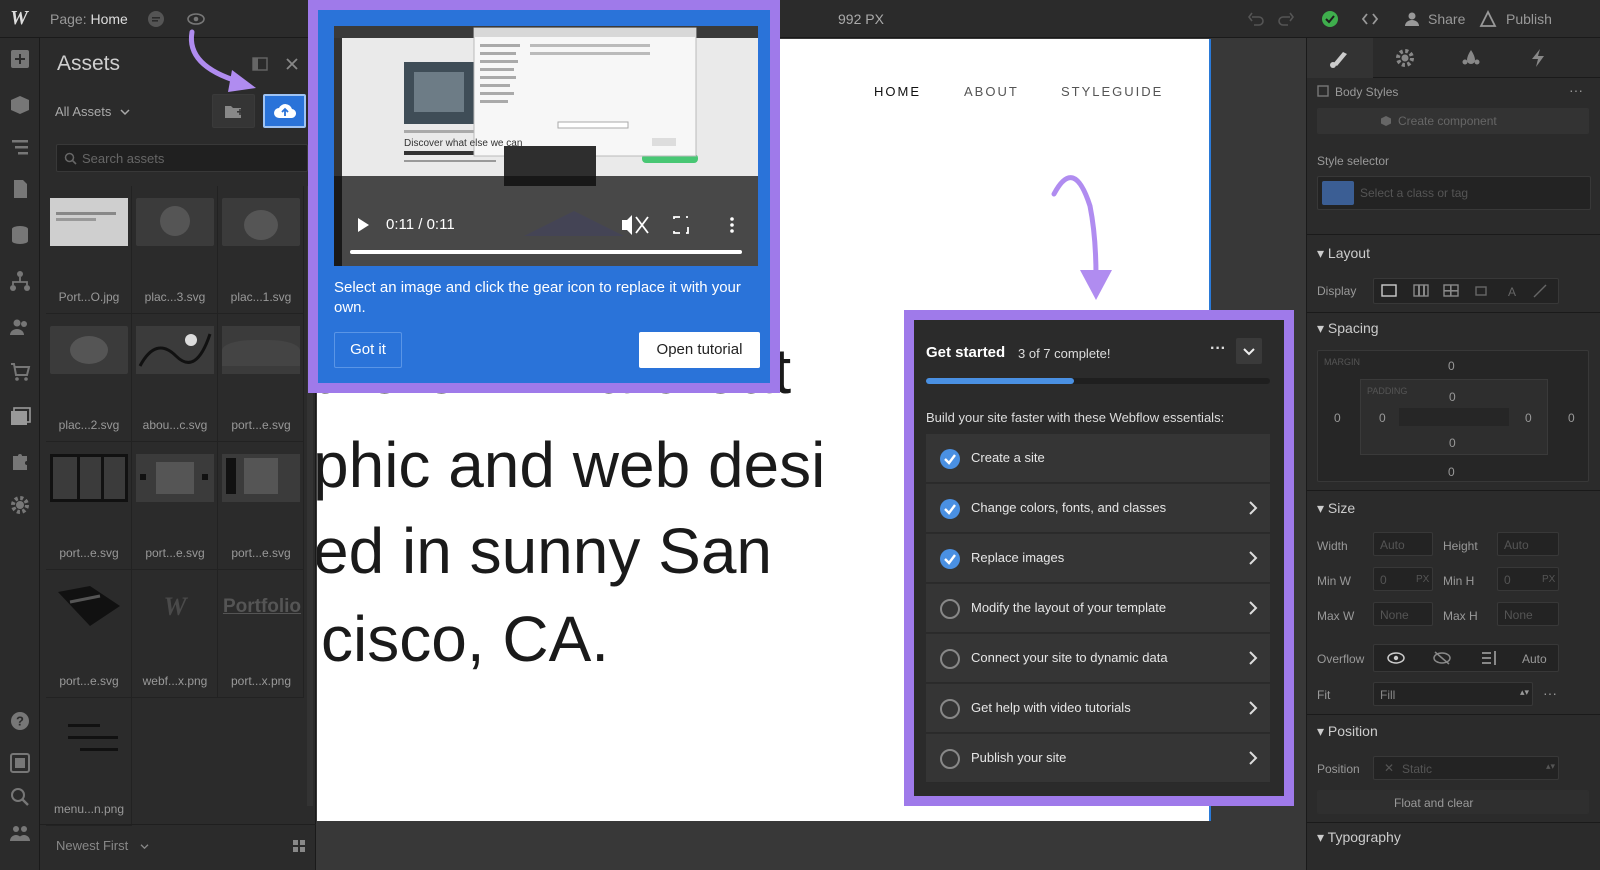  I want to click on scroll-icon, so click(1489, 658).